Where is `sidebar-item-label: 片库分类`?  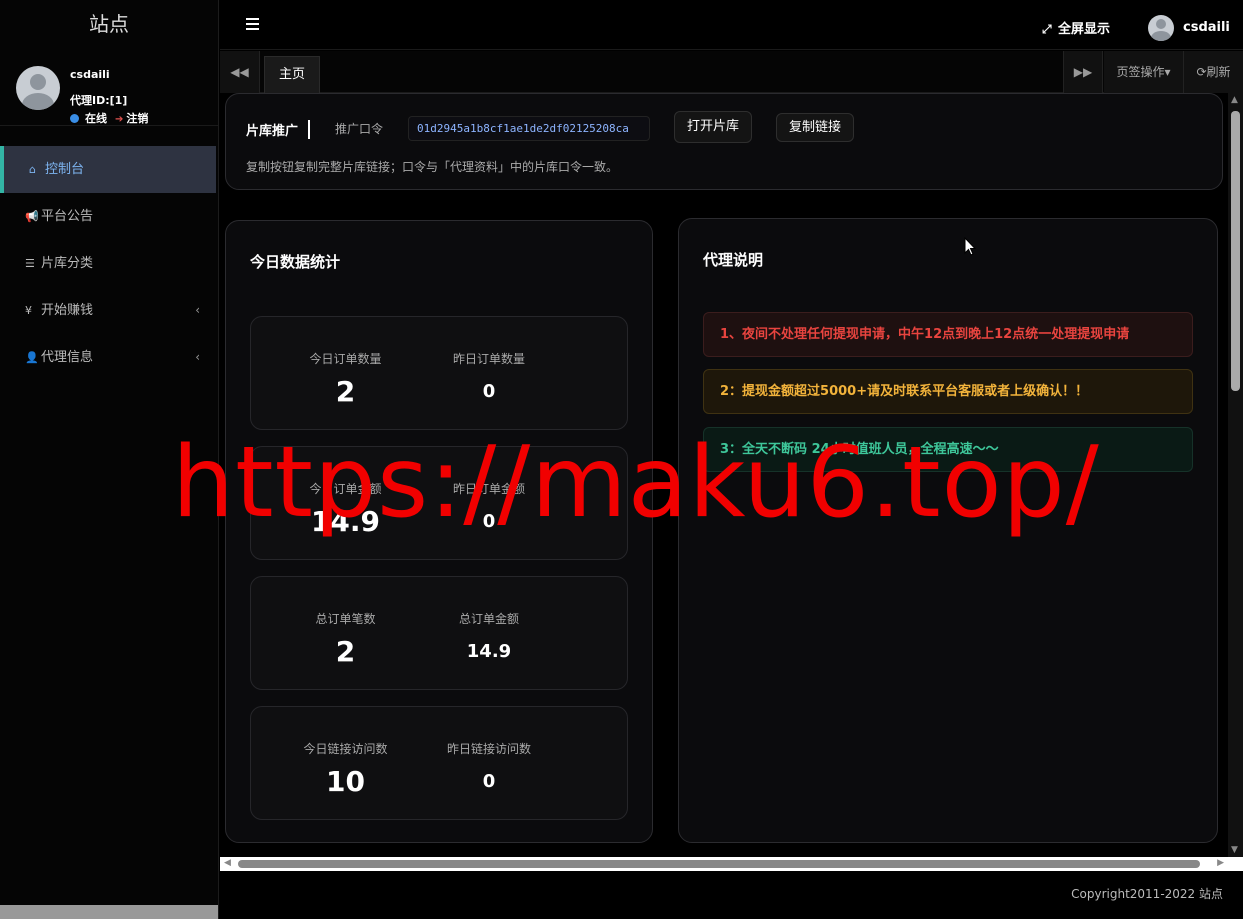 sidebar-item-label: 片库分类 is located at coordinates (67, 263).